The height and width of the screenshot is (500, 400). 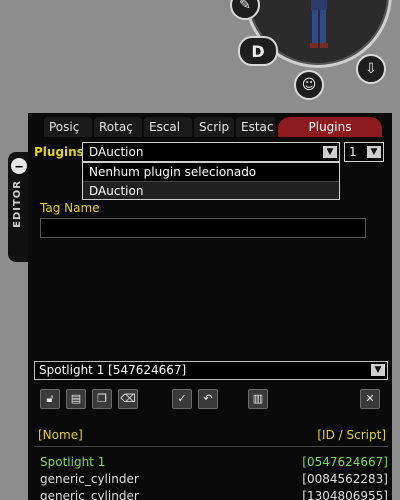 I want to click on item-name: Spotlight 1, so click(x=73, y=462).